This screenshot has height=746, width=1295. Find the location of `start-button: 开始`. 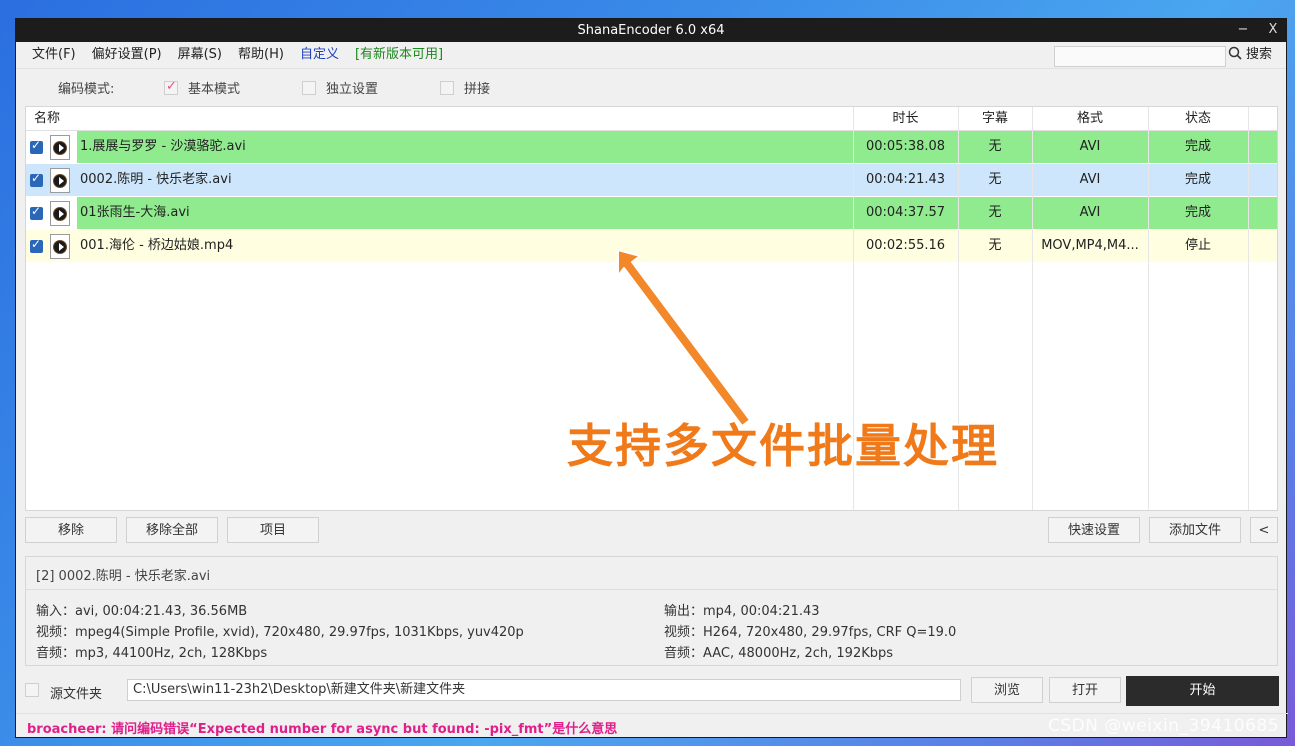

start-button: 开始 is located at coordinates (1202, 691).